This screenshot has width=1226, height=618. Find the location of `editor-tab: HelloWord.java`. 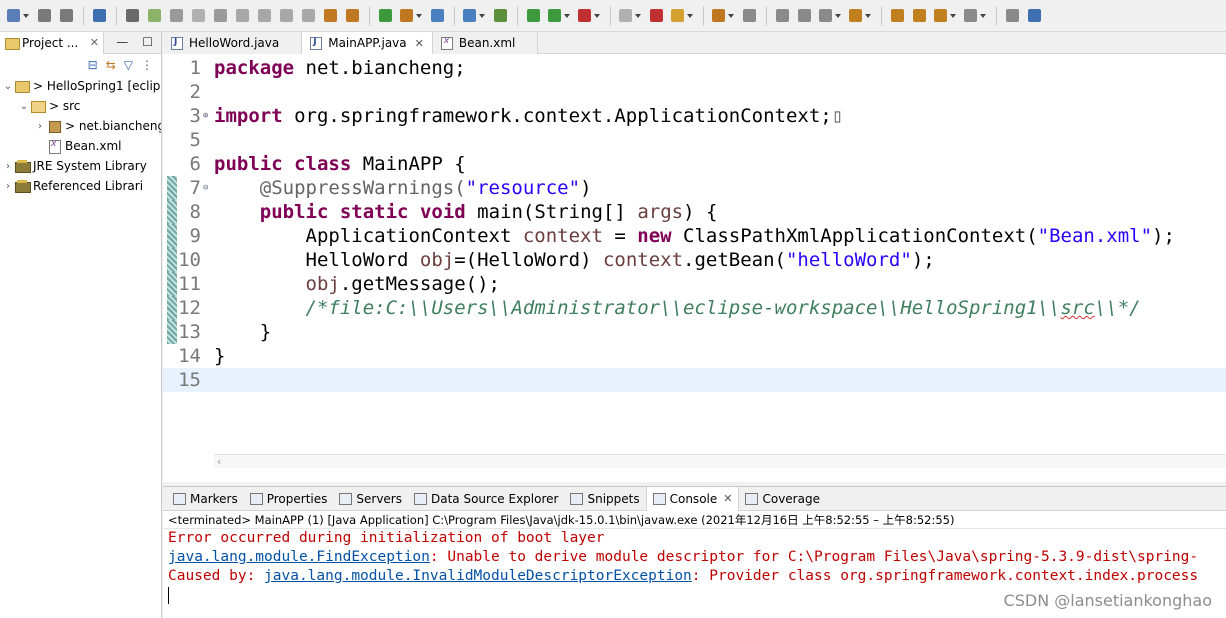

editor-tab: HelloWord.java is located at coordinates (233, 43).